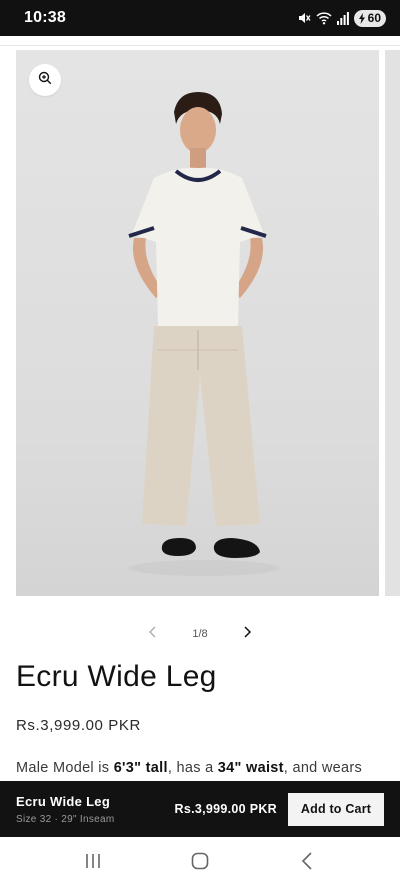 This screenshot has height=888, width=400. I want to click on previous-slide-button, so click(153, 634).